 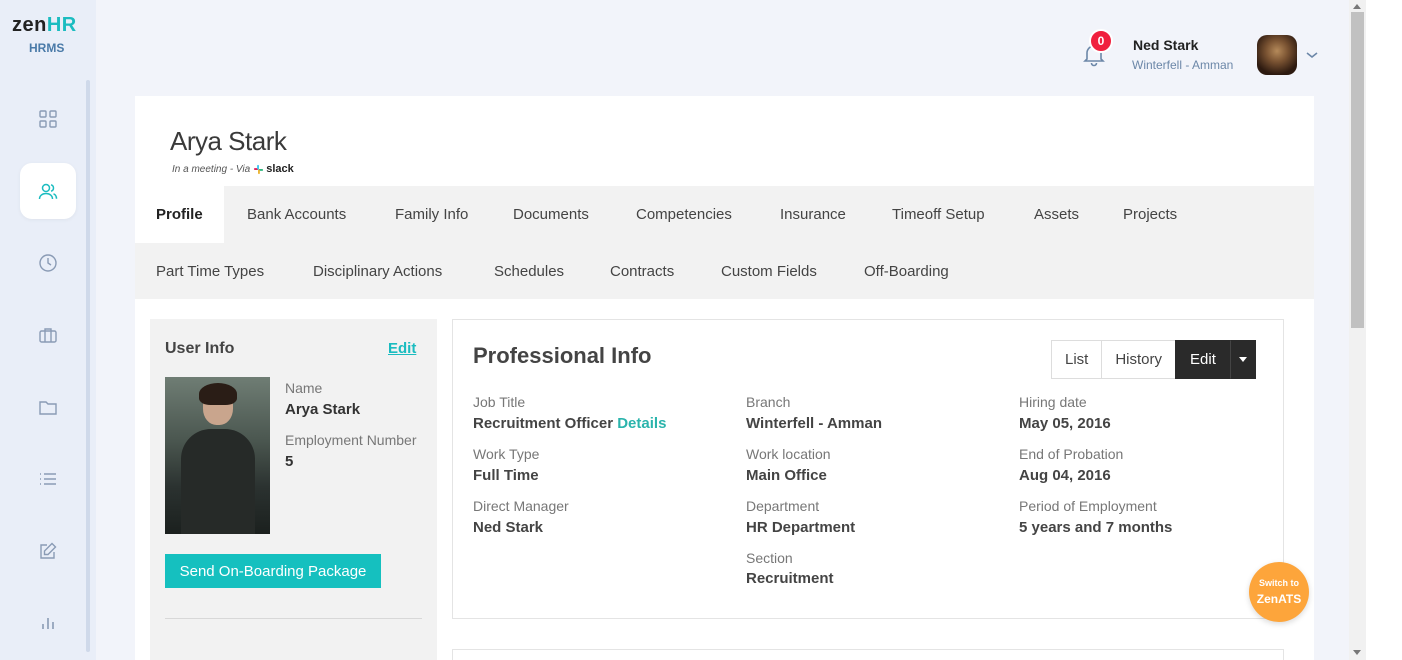 What do you see at coordinates (218, 481) in the screenshot?
I see `photo-body` at bounding box center [218, 481].